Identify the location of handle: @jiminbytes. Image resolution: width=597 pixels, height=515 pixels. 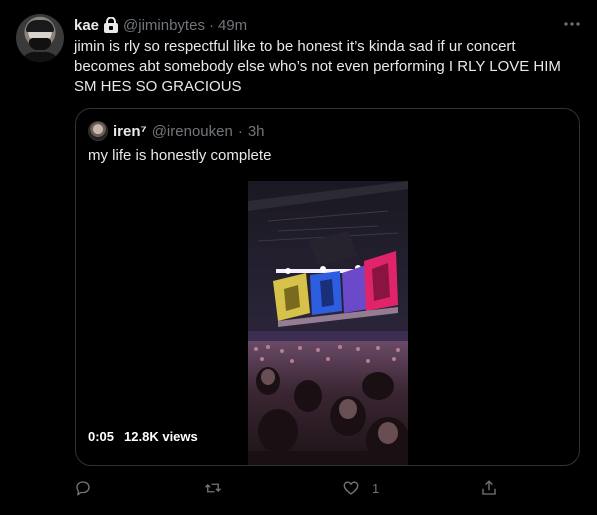
(164, 25).